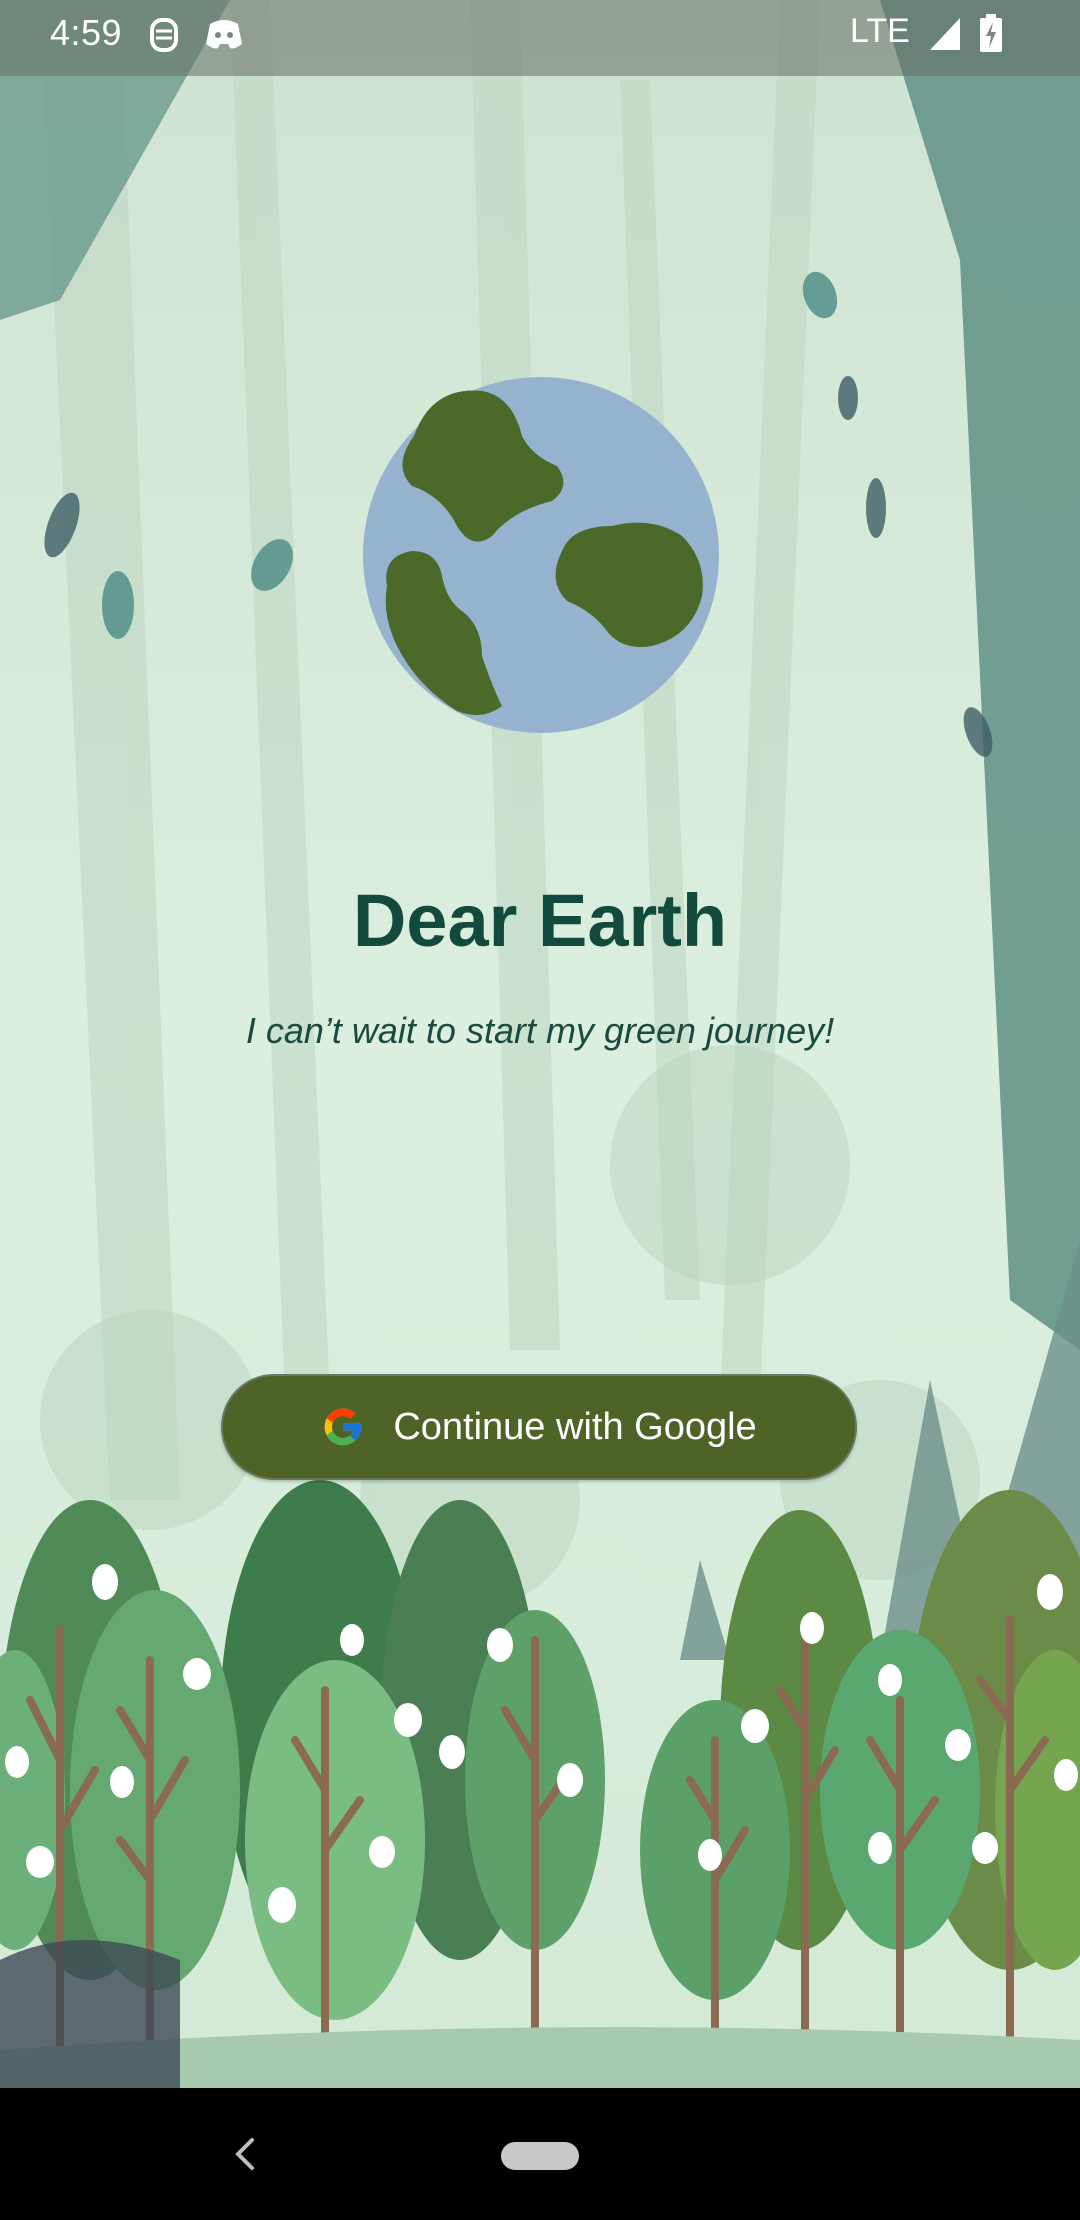  I want to click on network-type: LTE, so click(880, 31).